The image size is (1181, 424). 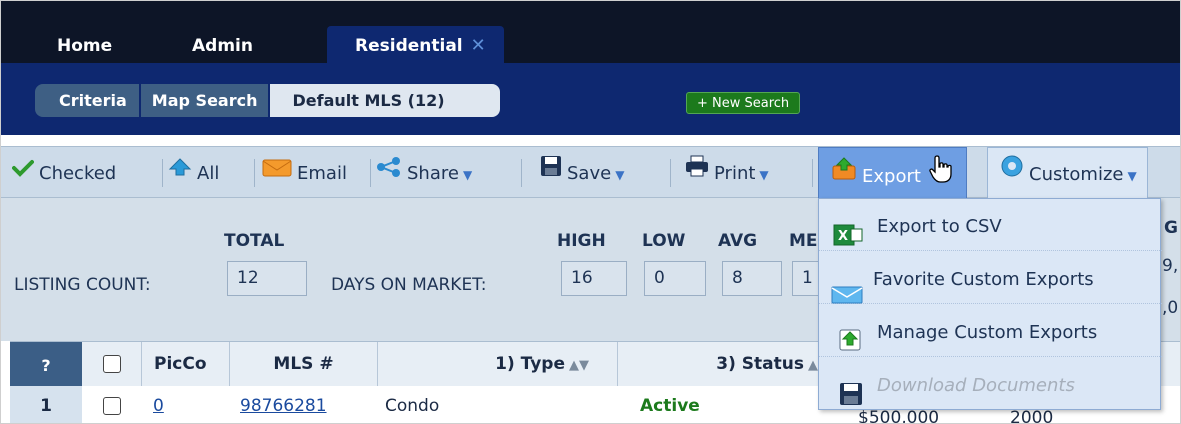 I want to click on row-number: 1, so click(x=46, y=405).